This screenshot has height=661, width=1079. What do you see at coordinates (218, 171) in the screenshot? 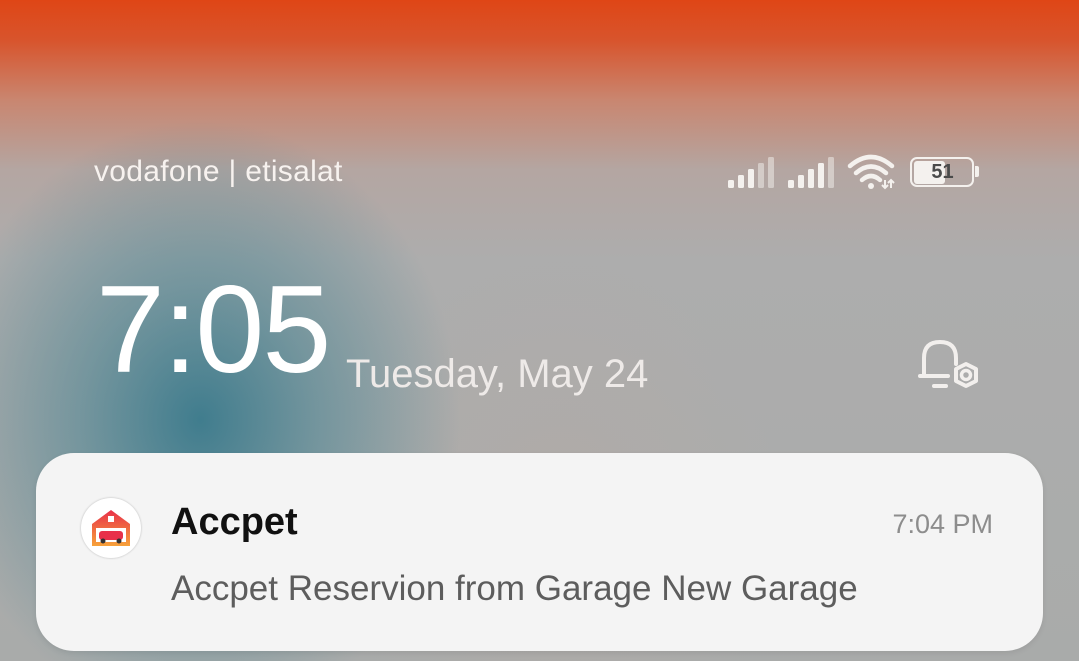
I see `carrier-name: vodafone | etisalat` at bounding box center [218, 171].